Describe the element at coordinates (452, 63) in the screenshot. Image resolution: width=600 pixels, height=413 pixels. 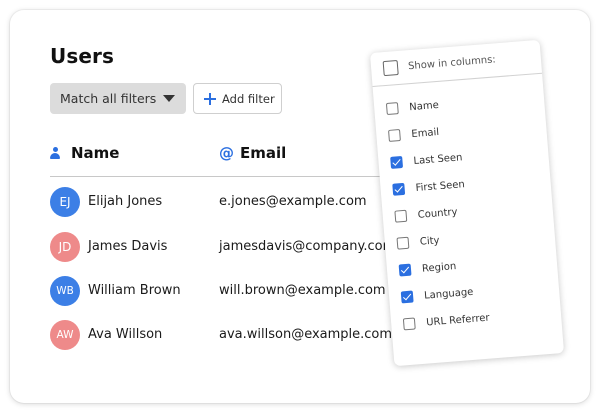
I see `column-picker-header-label: Show in columns:` at that location.